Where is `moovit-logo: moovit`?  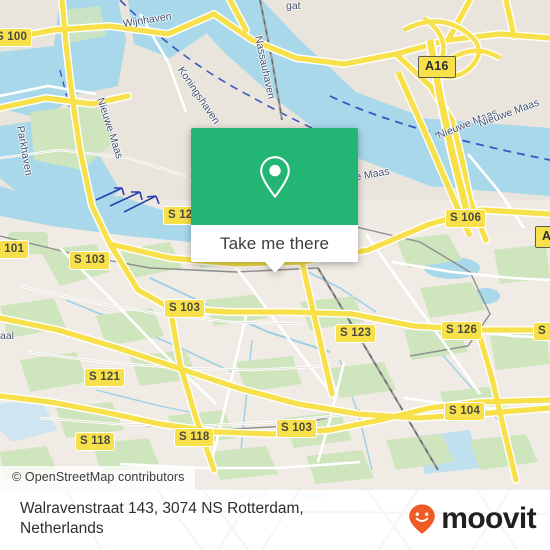
moovit-logo: moovit is located at coordinates (472, 518).